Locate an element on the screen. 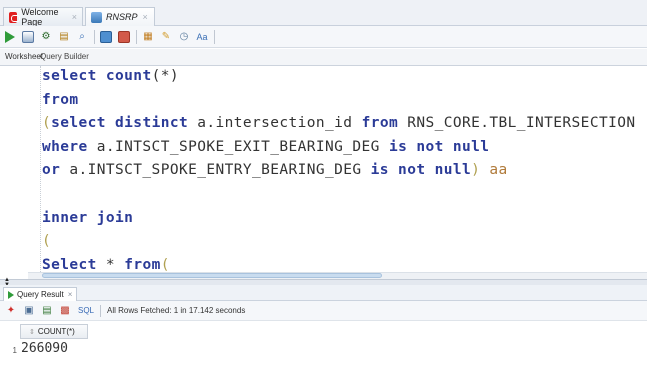 The height and width of the screenshot is (375, 647). run-statement-button is located at coordinates (10, 37).